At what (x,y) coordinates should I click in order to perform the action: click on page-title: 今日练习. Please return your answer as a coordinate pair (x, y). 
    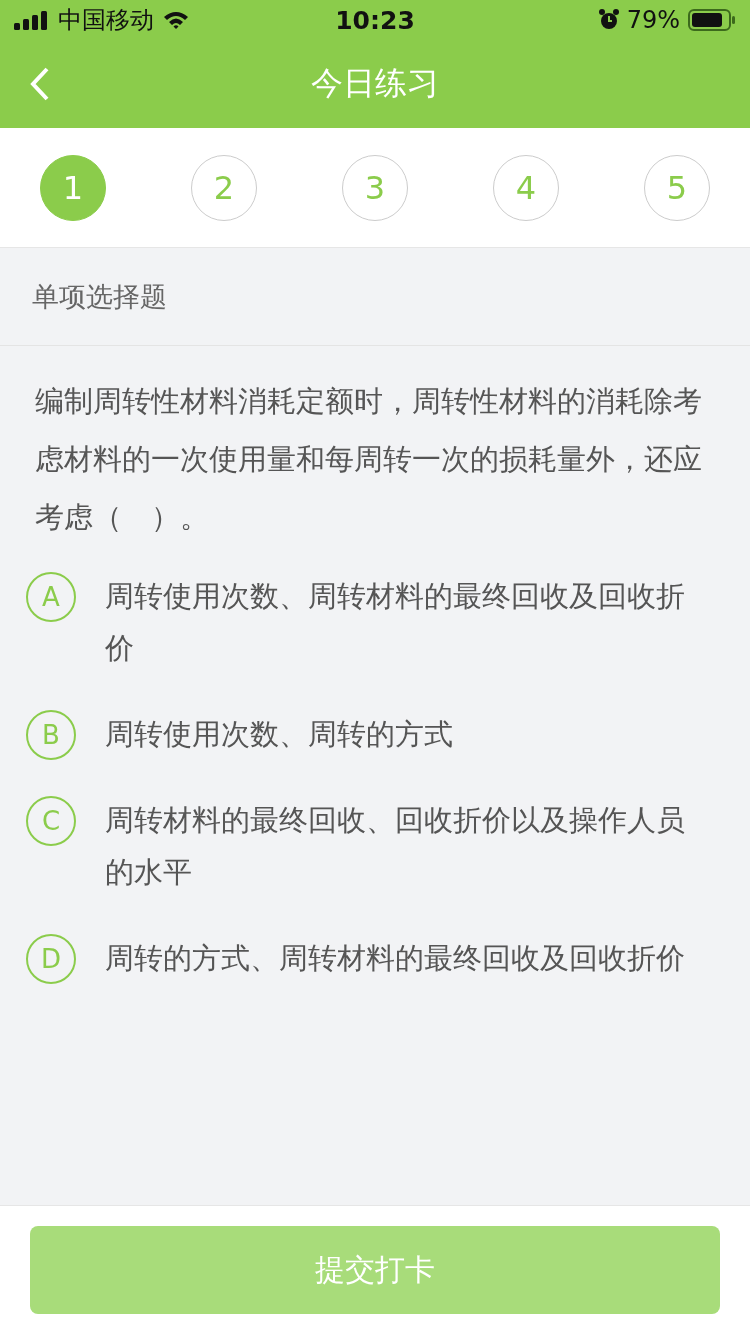
    Looking at the image, I should click on (375, 83).